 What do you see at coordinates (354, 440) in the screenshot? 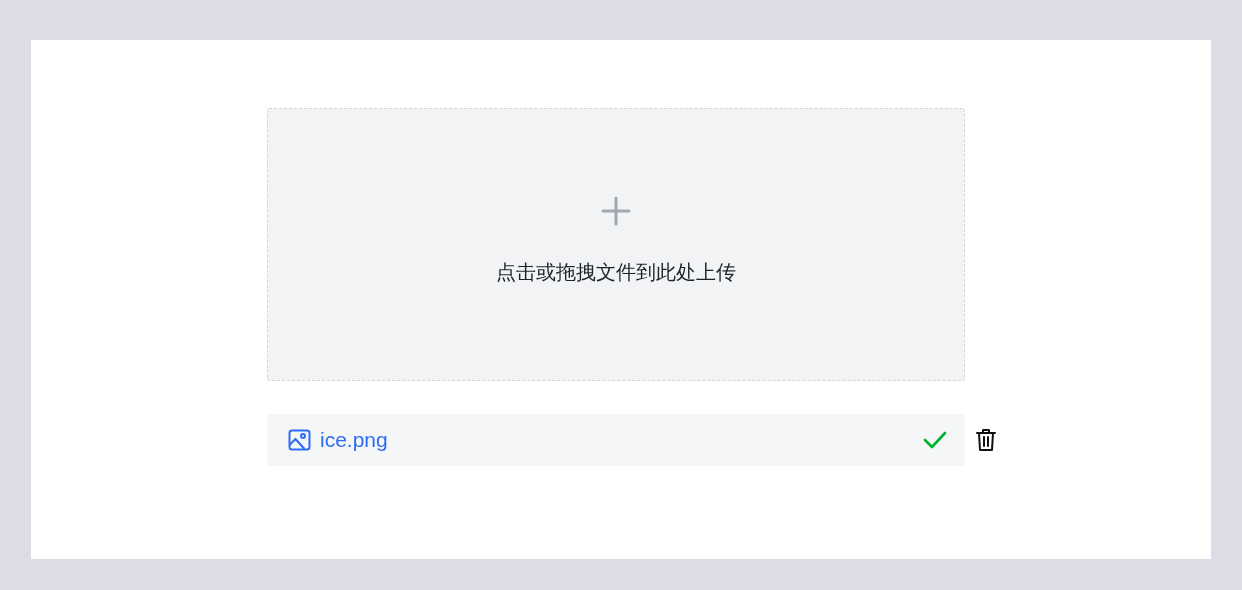
I see `file-name: ice.png` at bounding box center [354, 440].